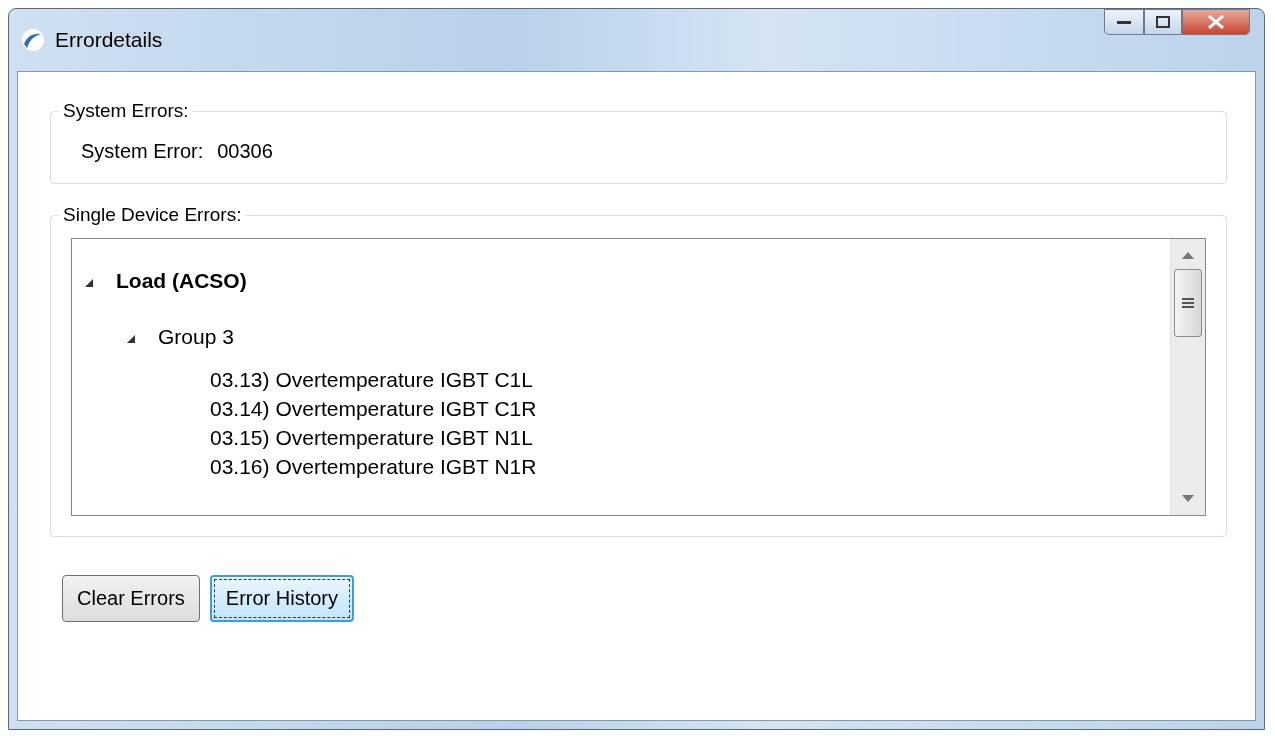 The width and height of the screenshot is (1275, 736). What do you see at coordinates (152, 215) in the screenshot?
I see `group-title: Single Device Errors:` at bounding box center [152, 215].